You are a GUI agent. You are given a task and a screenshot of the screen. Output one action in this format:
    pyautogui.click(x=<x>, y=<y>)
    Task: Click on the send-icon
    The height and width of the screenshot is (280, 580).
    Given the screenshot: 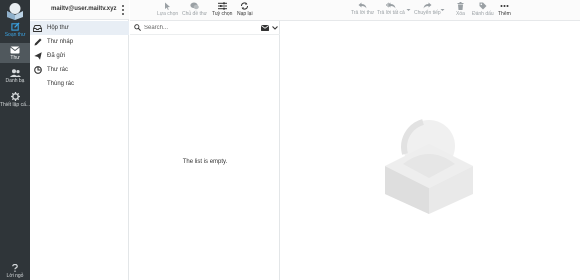 What is the action you would take?
    pyautogui.click(x=37, y=56)
    